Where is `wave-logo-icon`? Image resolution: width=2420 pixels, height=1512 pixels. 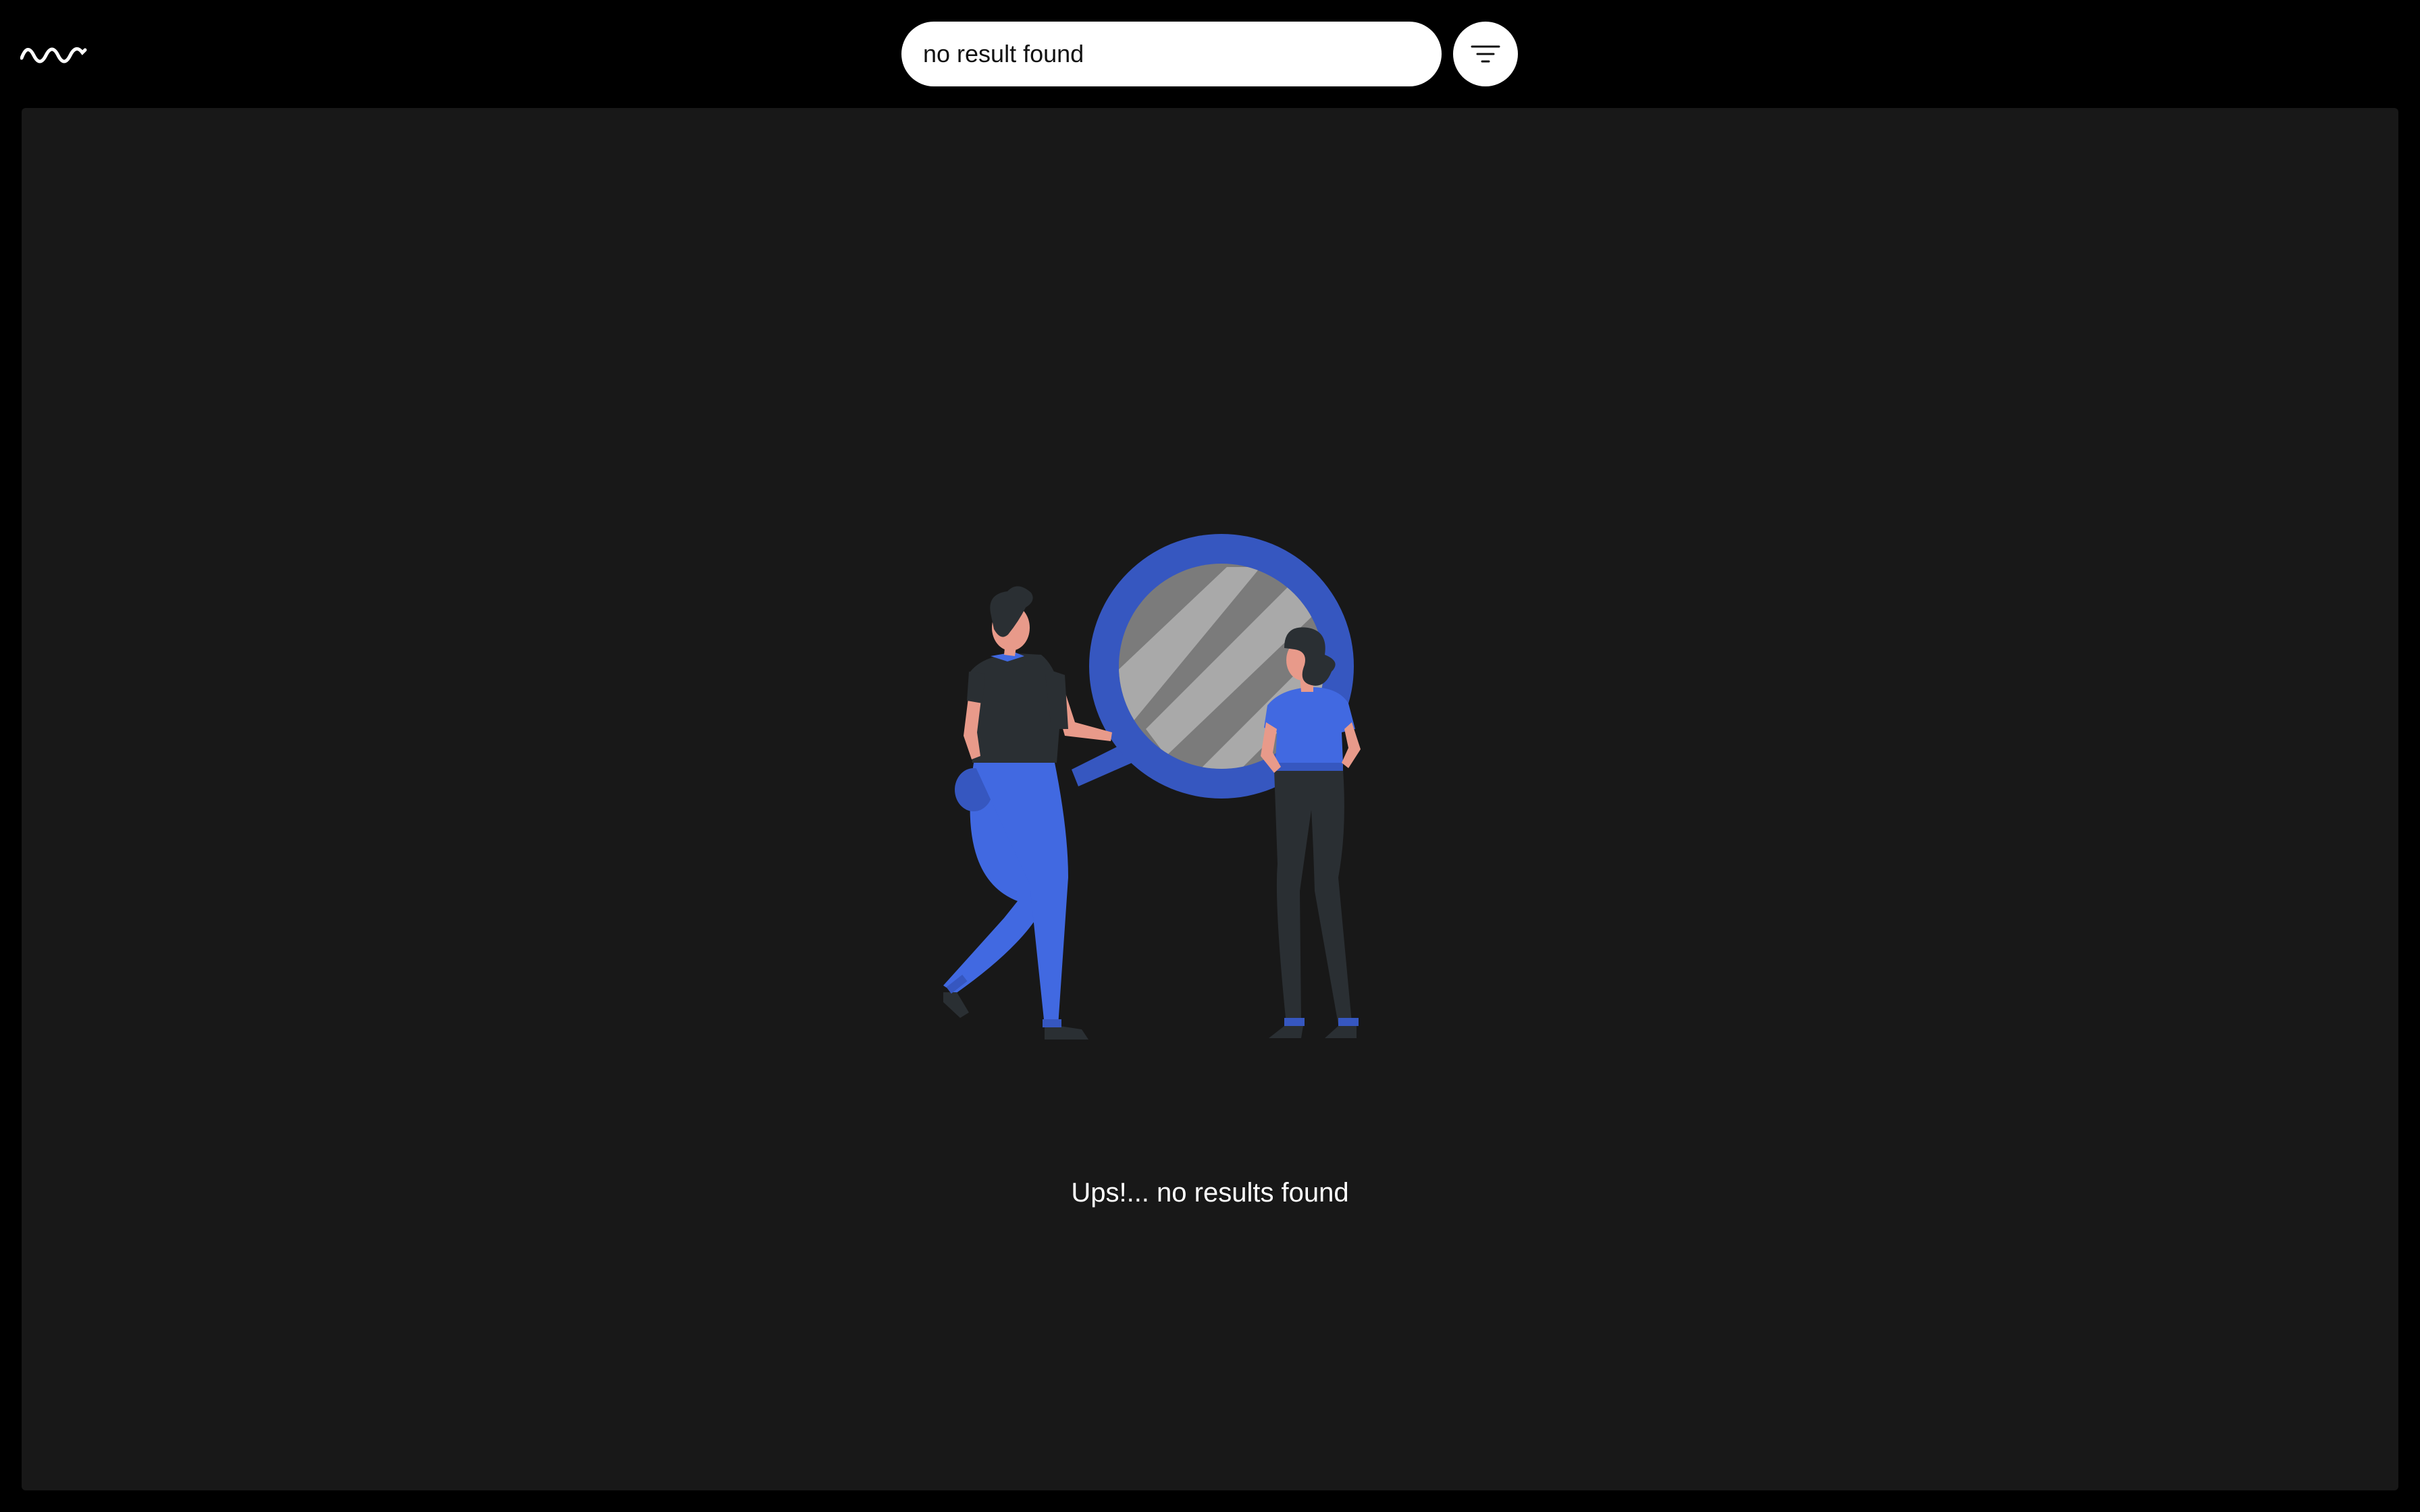
wave-logo-icon is located at coordinates (54, 54).